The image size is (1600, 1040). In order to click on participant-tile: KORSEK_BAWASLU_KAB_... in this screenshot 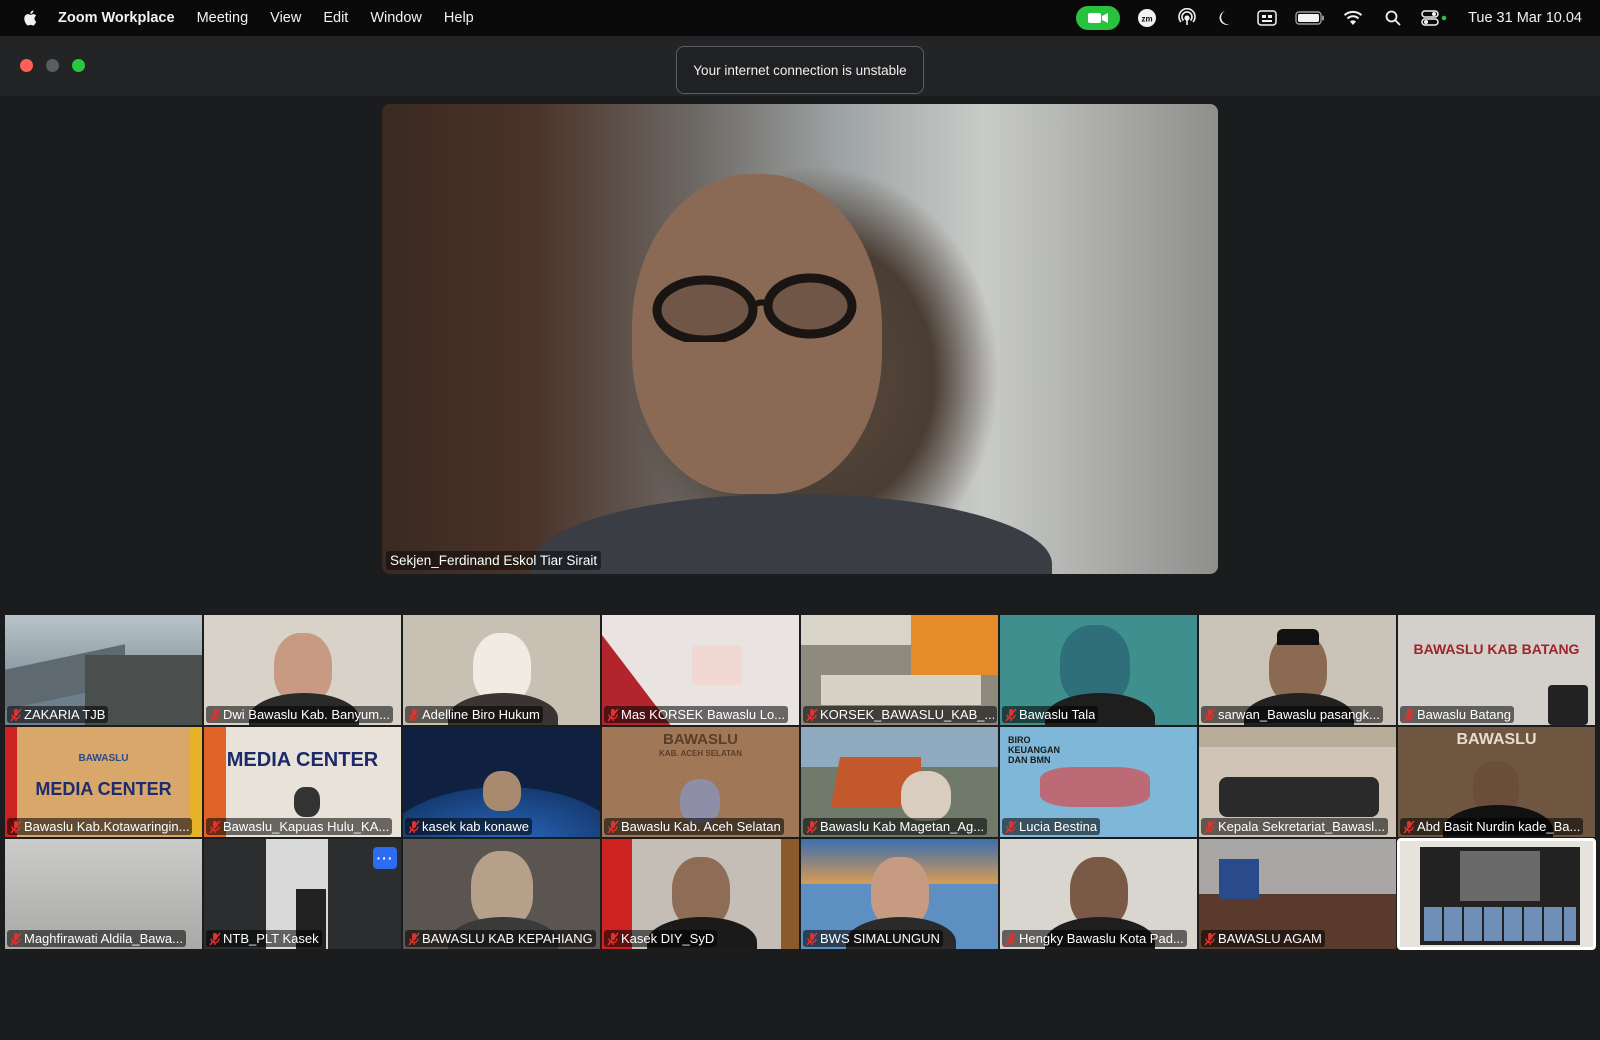, I will do `click(899, 670)`.